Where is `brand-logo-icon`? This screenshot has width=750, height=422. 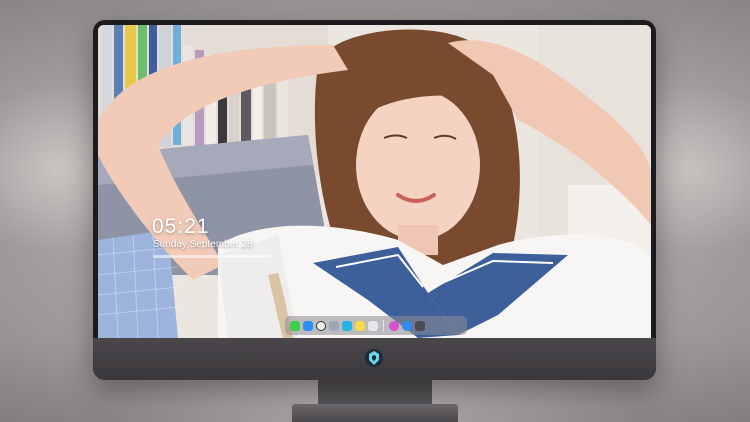 brand-logo-icon is located at coordinates (374, 358).